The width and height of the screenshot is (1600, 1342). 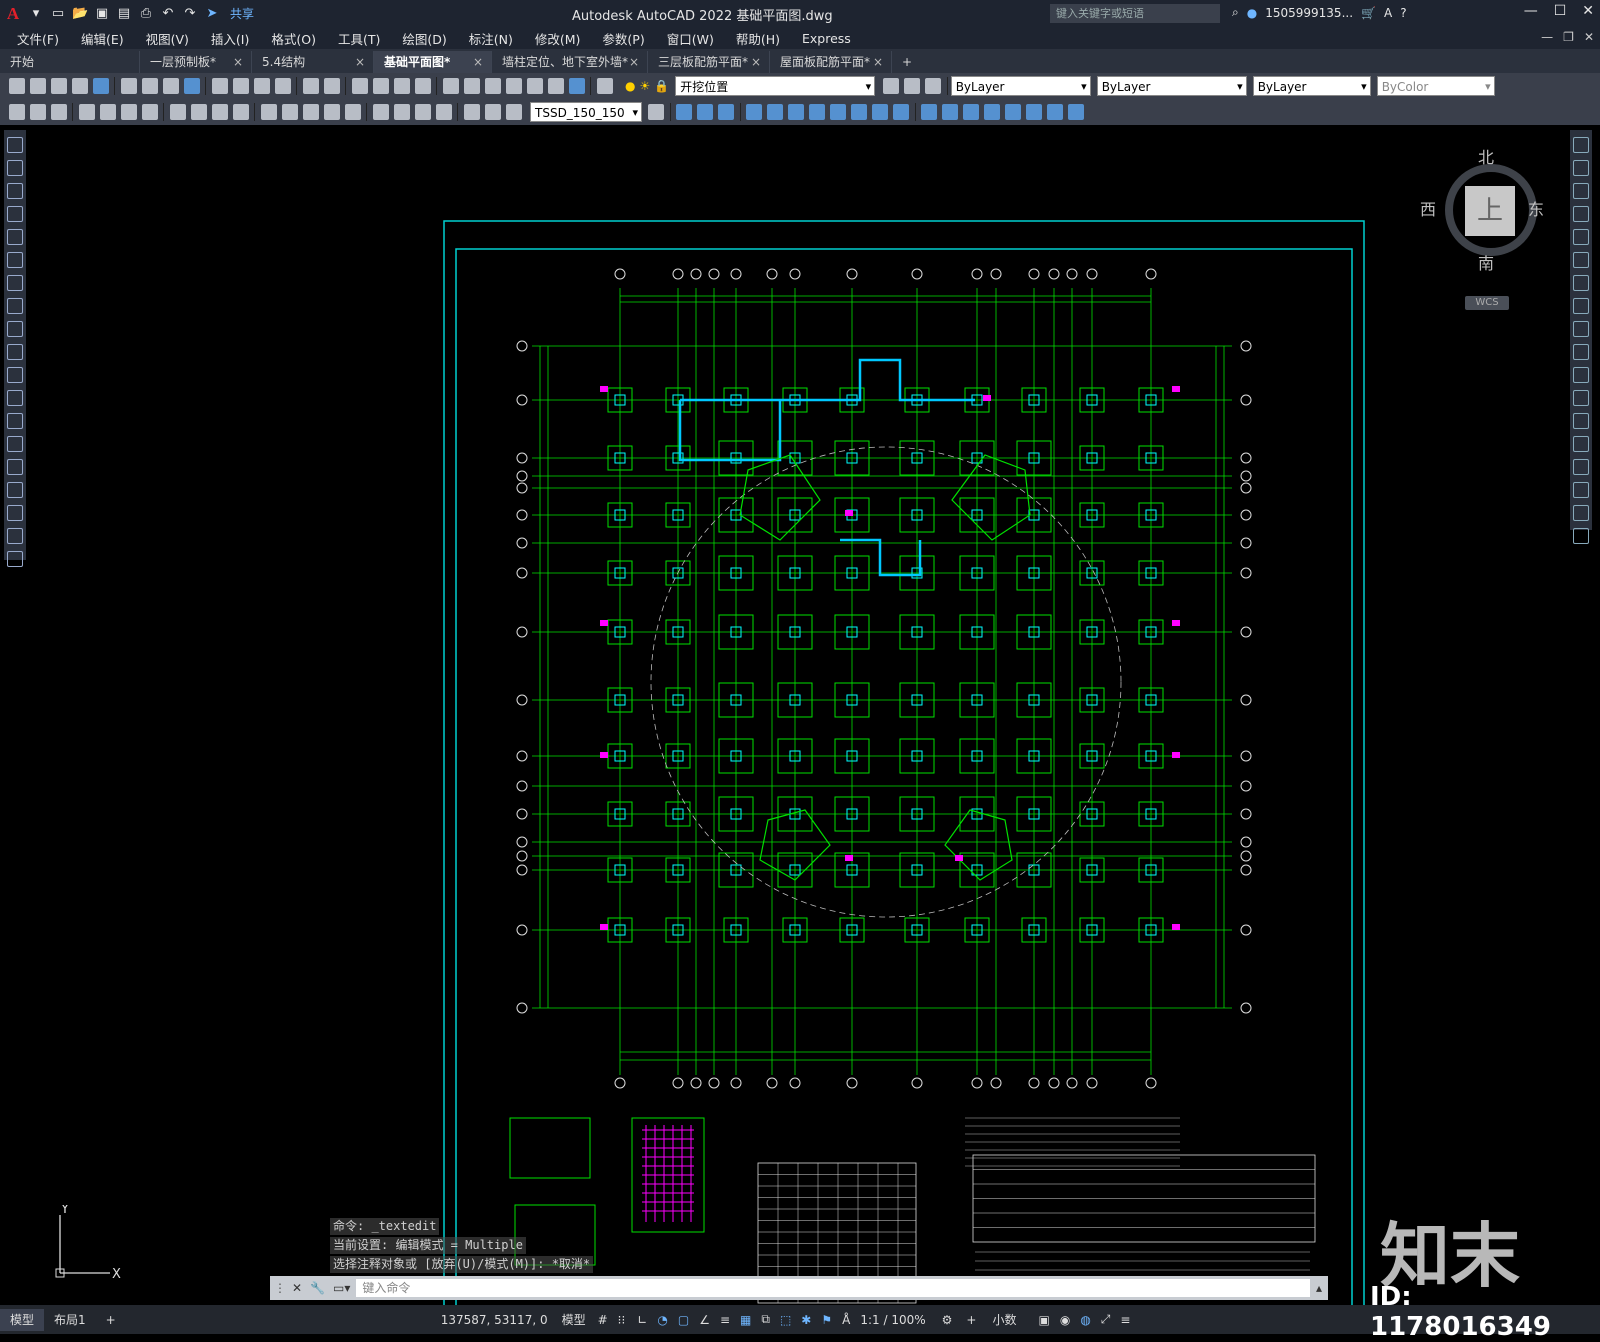 I want to click on wcs-menu: WCS, so click(x=1487, y=303).